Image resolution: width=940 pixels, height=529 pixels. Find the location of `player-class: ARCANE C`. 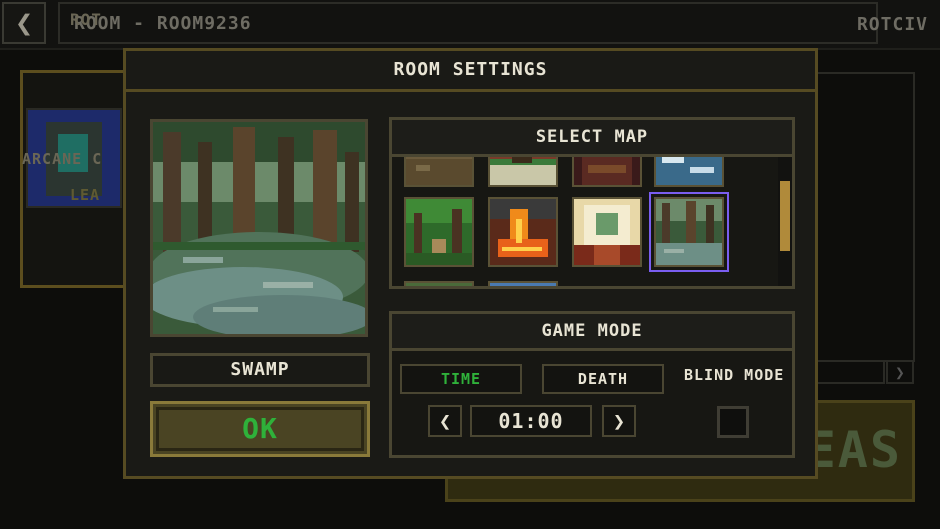

player-class: ARCANE C is located at coordinates (62, 159).